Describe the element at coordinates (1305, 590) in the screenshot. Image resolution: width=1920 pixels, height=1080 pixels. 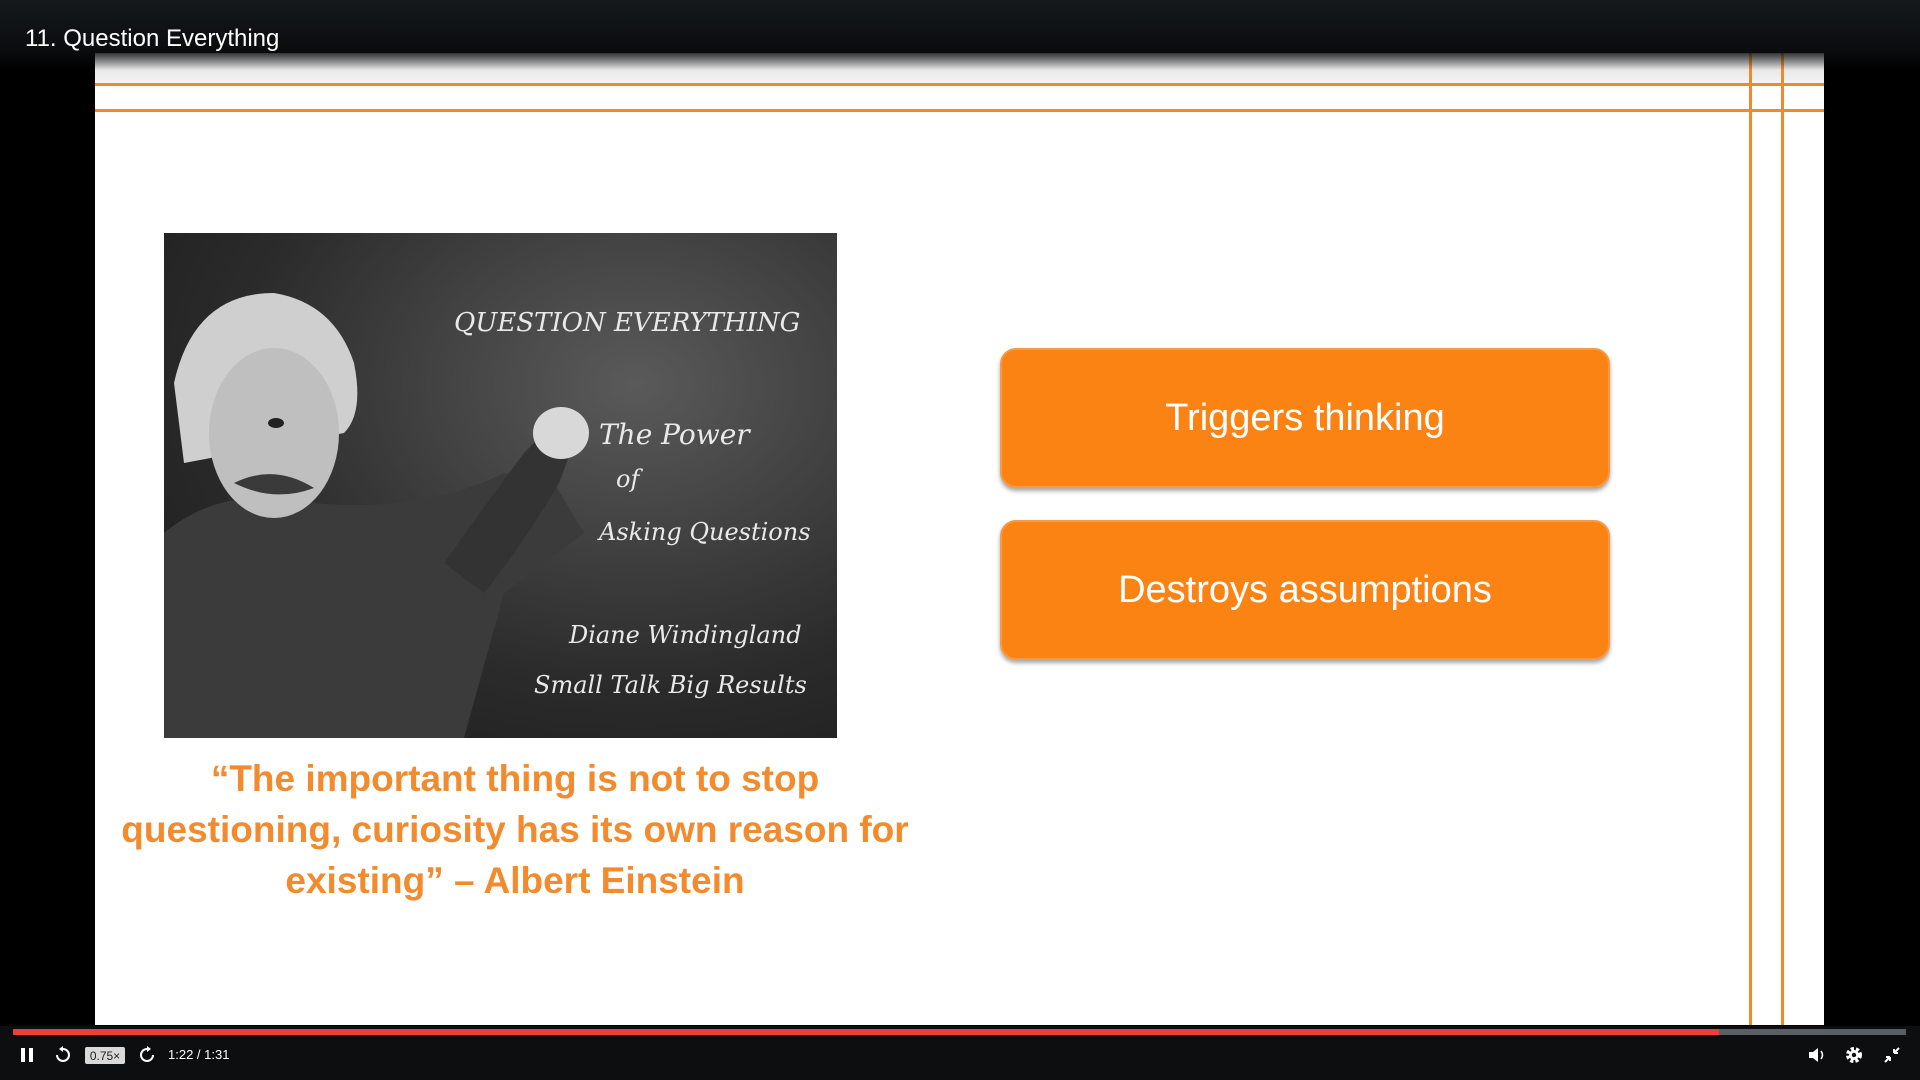
I see `box-destroys-assumptions: Destroys assumptions` at that location.